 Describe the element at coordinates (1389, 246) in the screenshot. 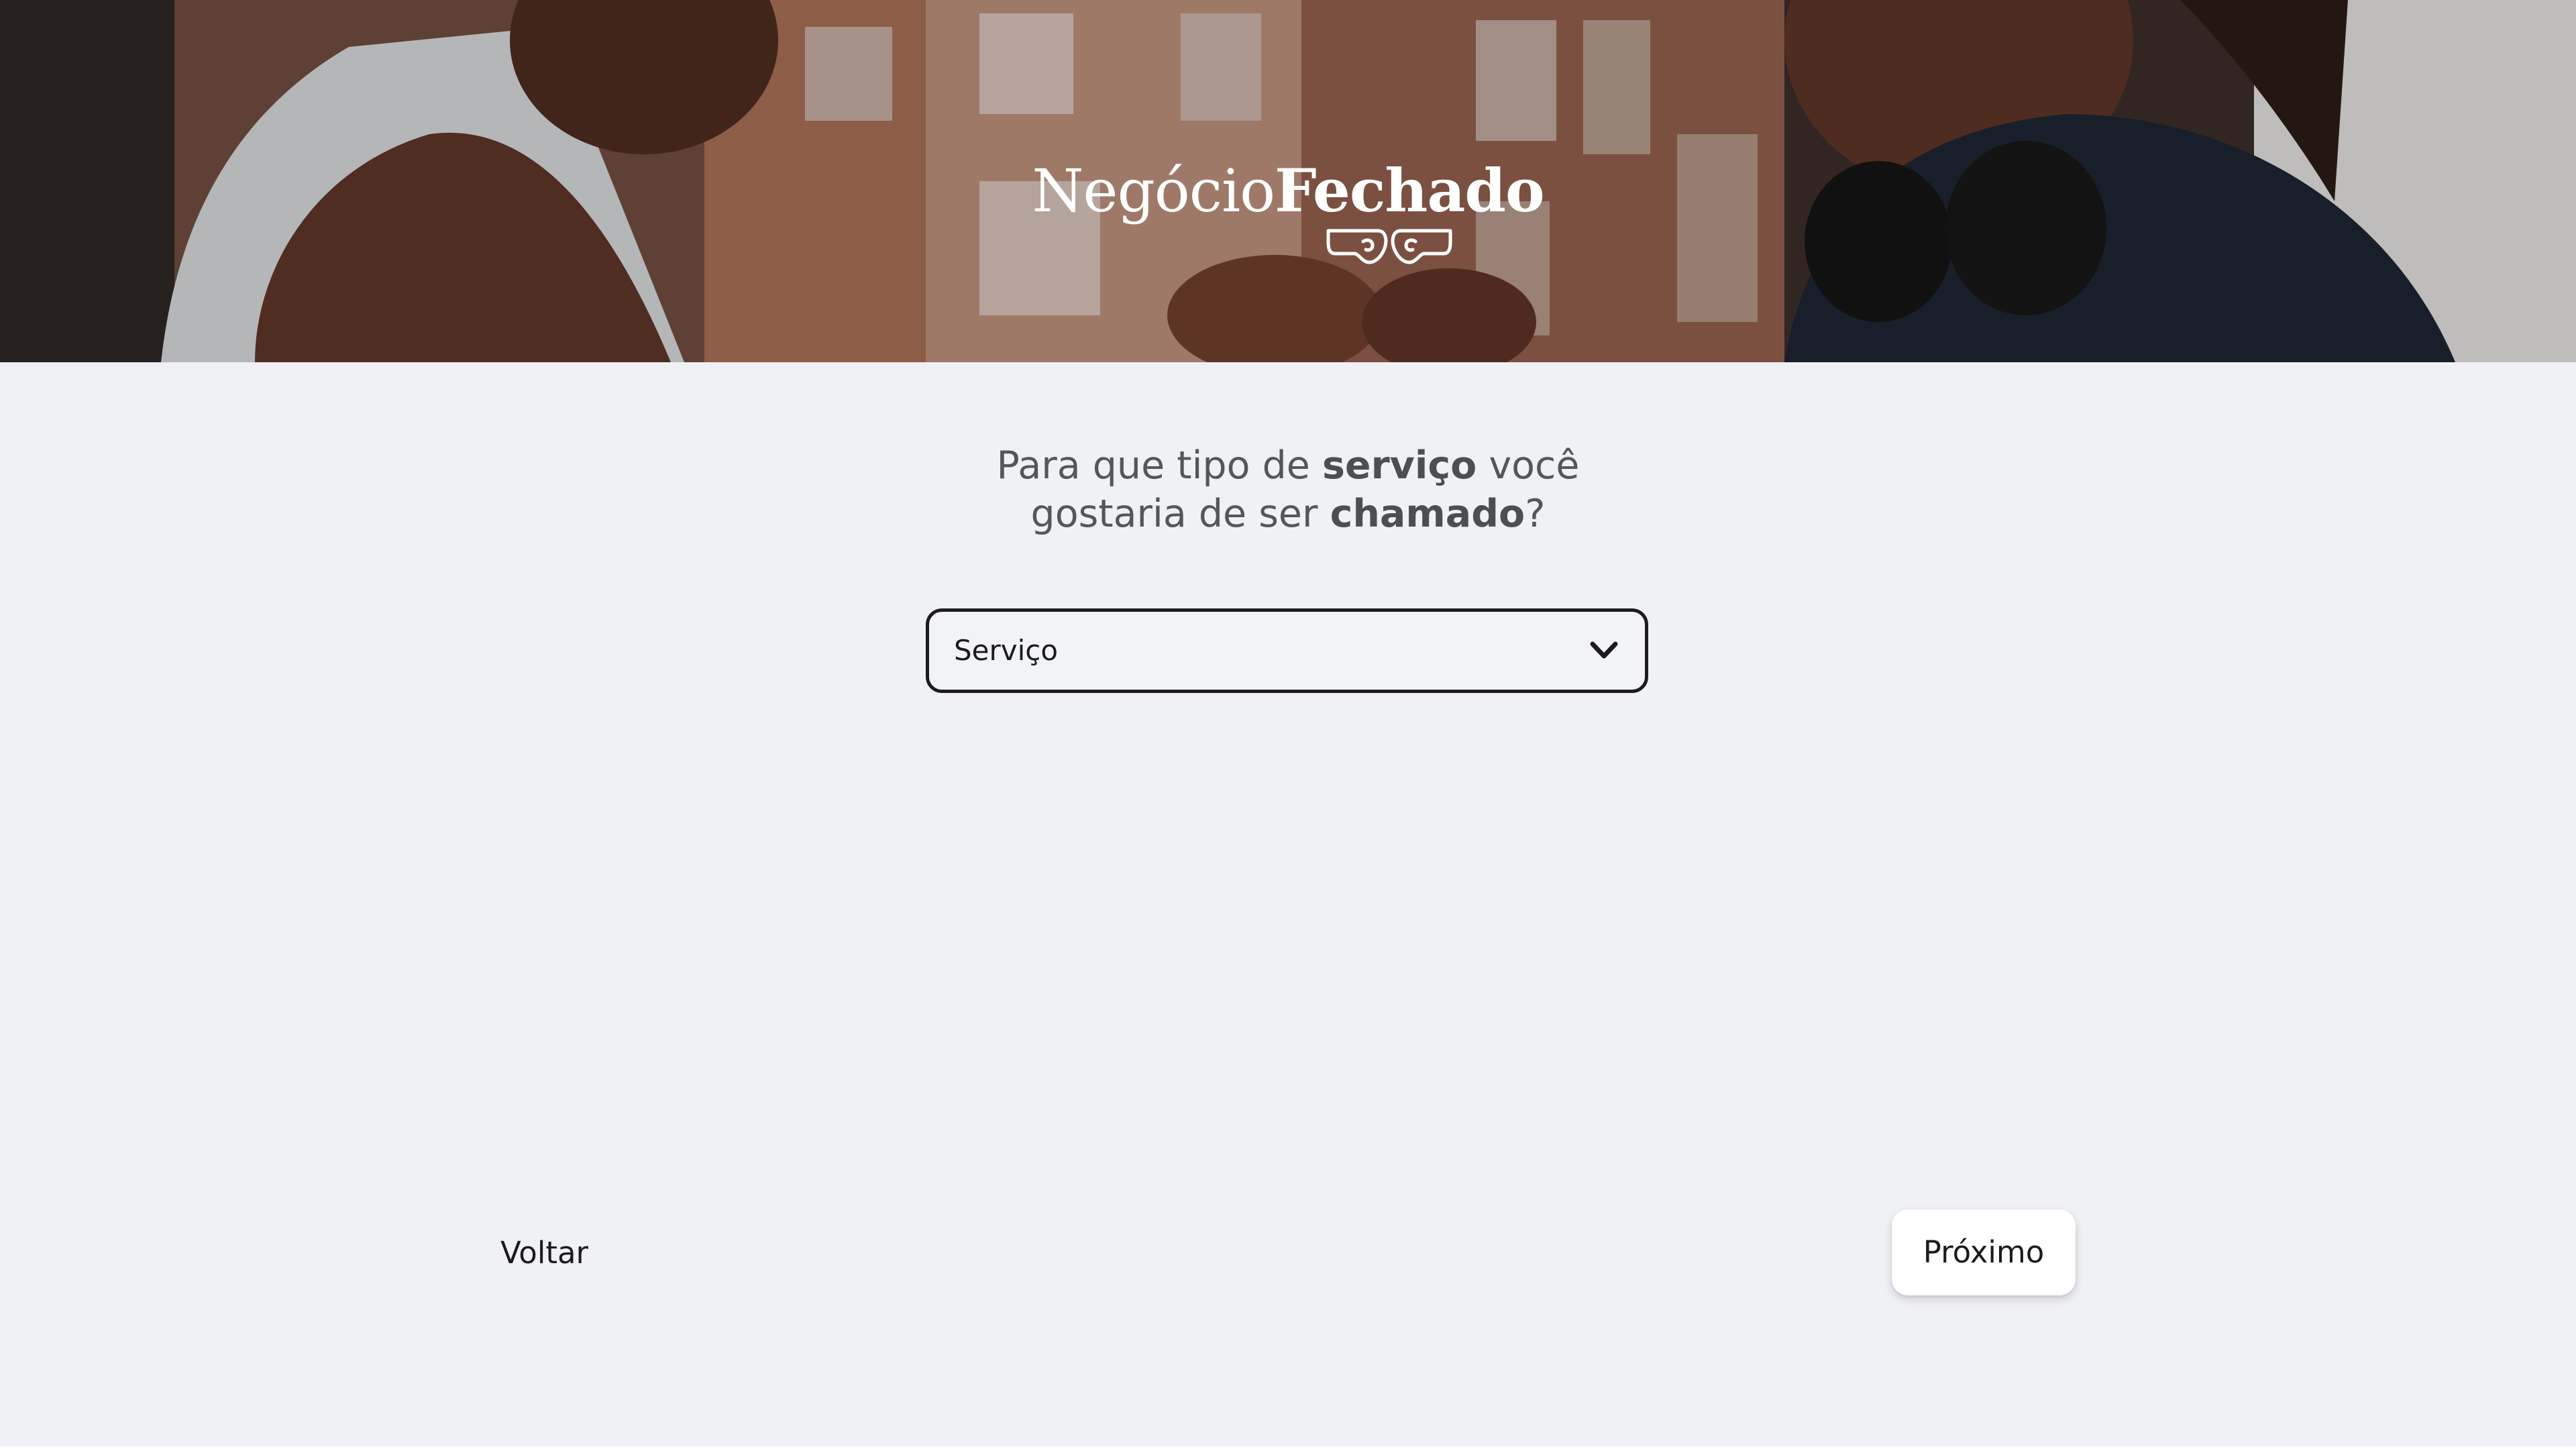

I see `handshake-emblem-icon` at that location.